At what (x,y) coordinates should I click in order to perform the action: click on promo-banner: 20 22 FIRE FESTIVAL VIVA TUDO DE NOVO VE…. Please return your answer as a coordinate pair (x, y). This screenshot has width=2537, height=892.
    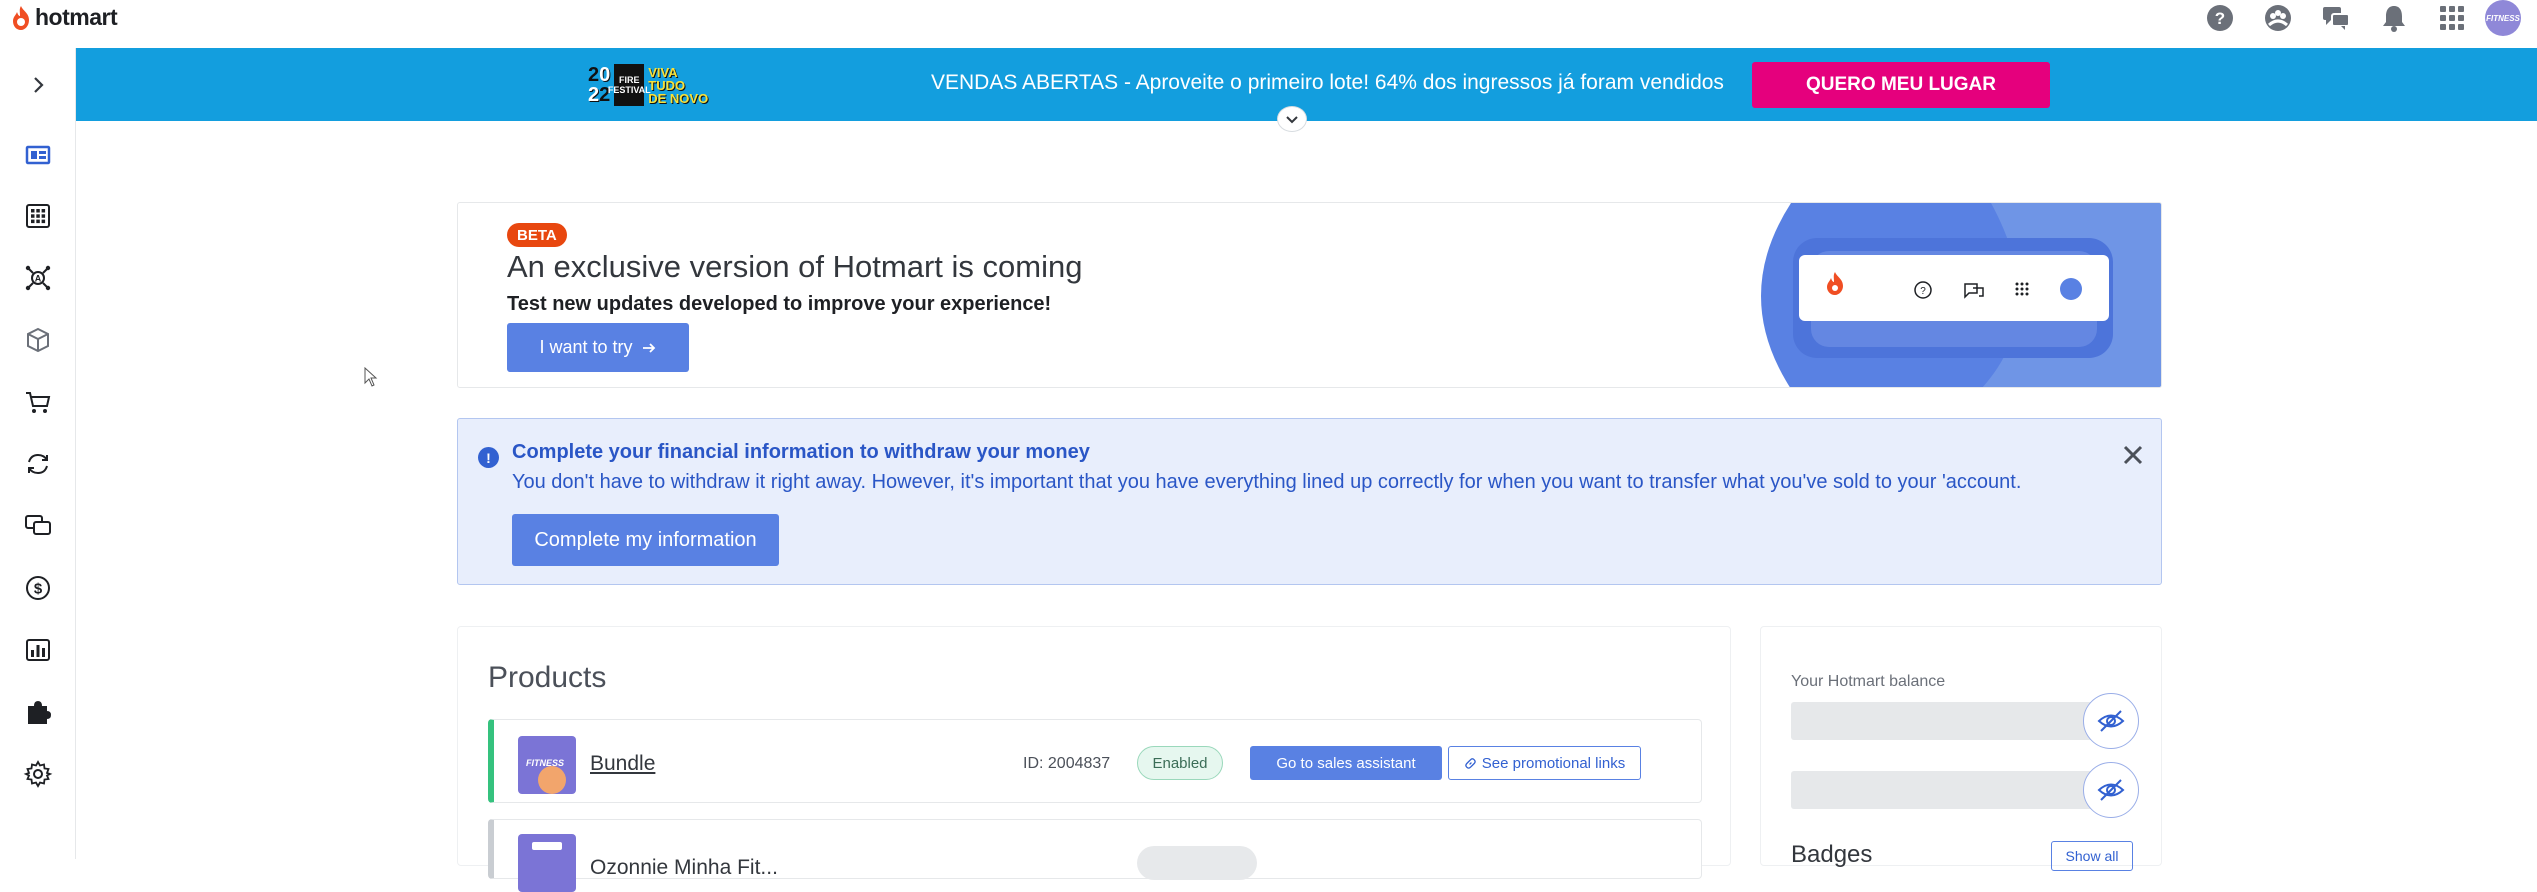
    Looking at the image, I should click on (1306, 84).